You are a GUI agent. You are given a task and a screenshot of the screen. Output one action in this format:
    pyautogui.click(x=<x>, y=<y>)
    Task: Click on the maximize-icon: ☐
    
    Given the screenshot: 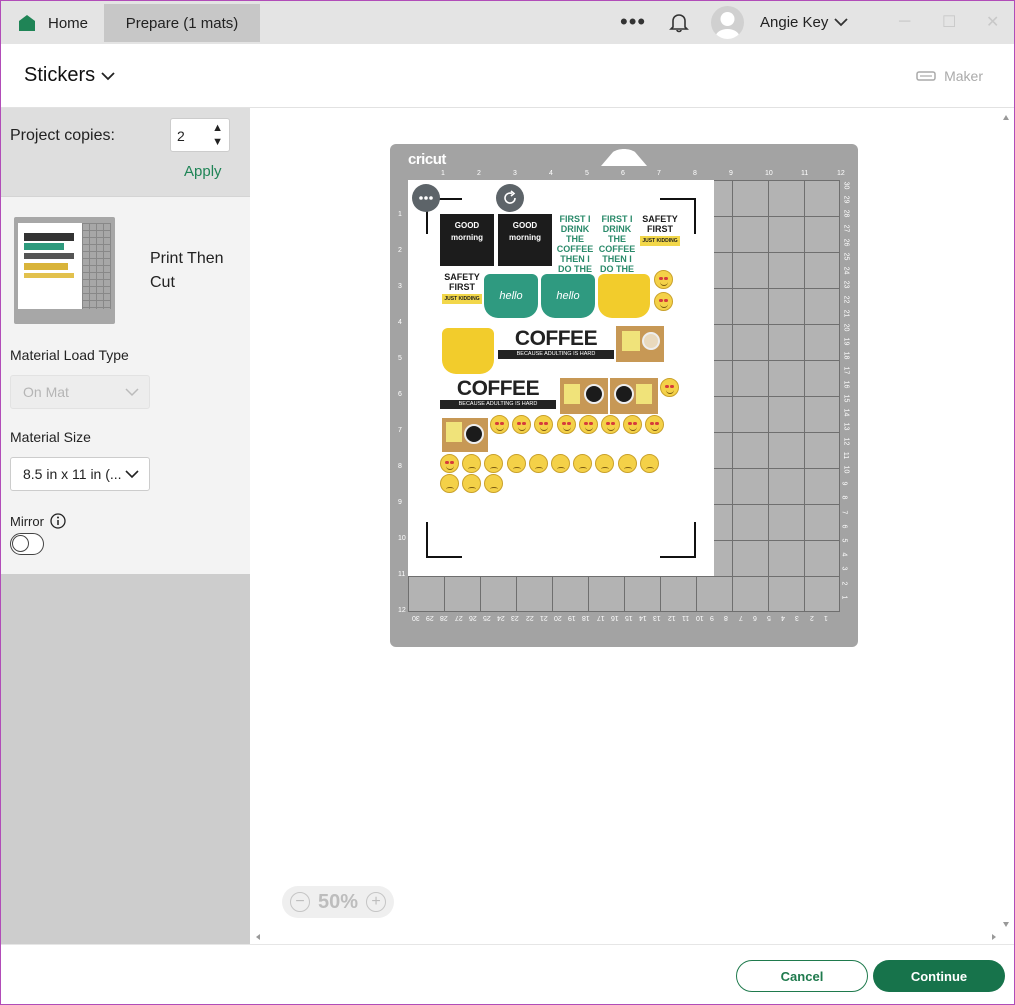 What is the action you would take?
    pyautogui.click(x=949, y=22)
    